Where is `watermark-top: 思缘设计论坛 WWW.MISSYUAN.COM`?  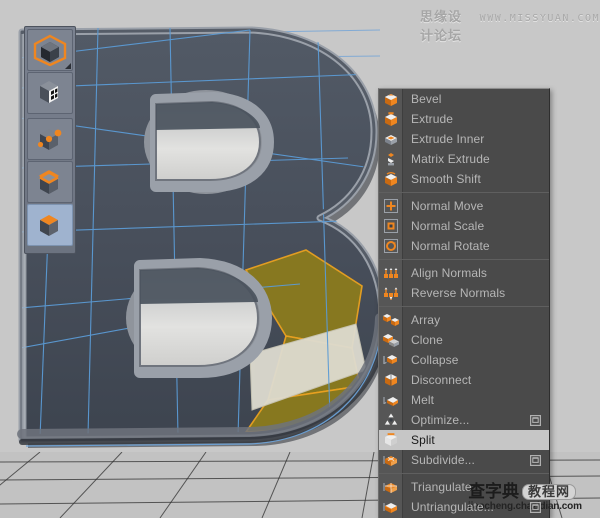
watermark-top: 思缘设计论坛 WWW.MISSYUAN.COM is located at coordinates (510, 25).